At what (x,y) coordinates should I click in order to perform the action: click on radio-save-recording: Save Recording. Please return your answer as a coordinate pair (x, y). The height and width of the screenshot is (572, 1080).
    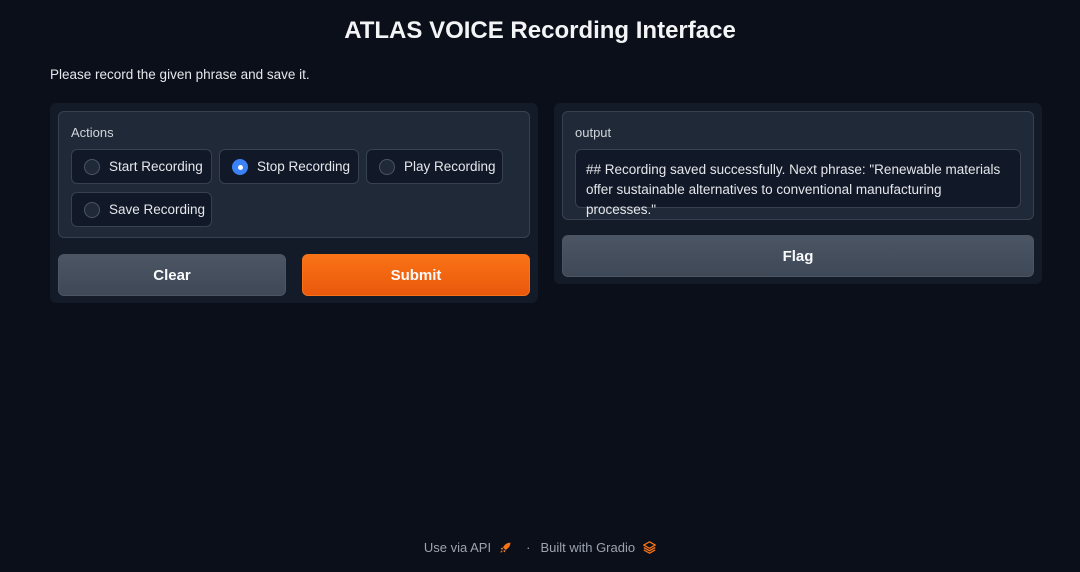
    Looking at the image, I should click on (141, 209).